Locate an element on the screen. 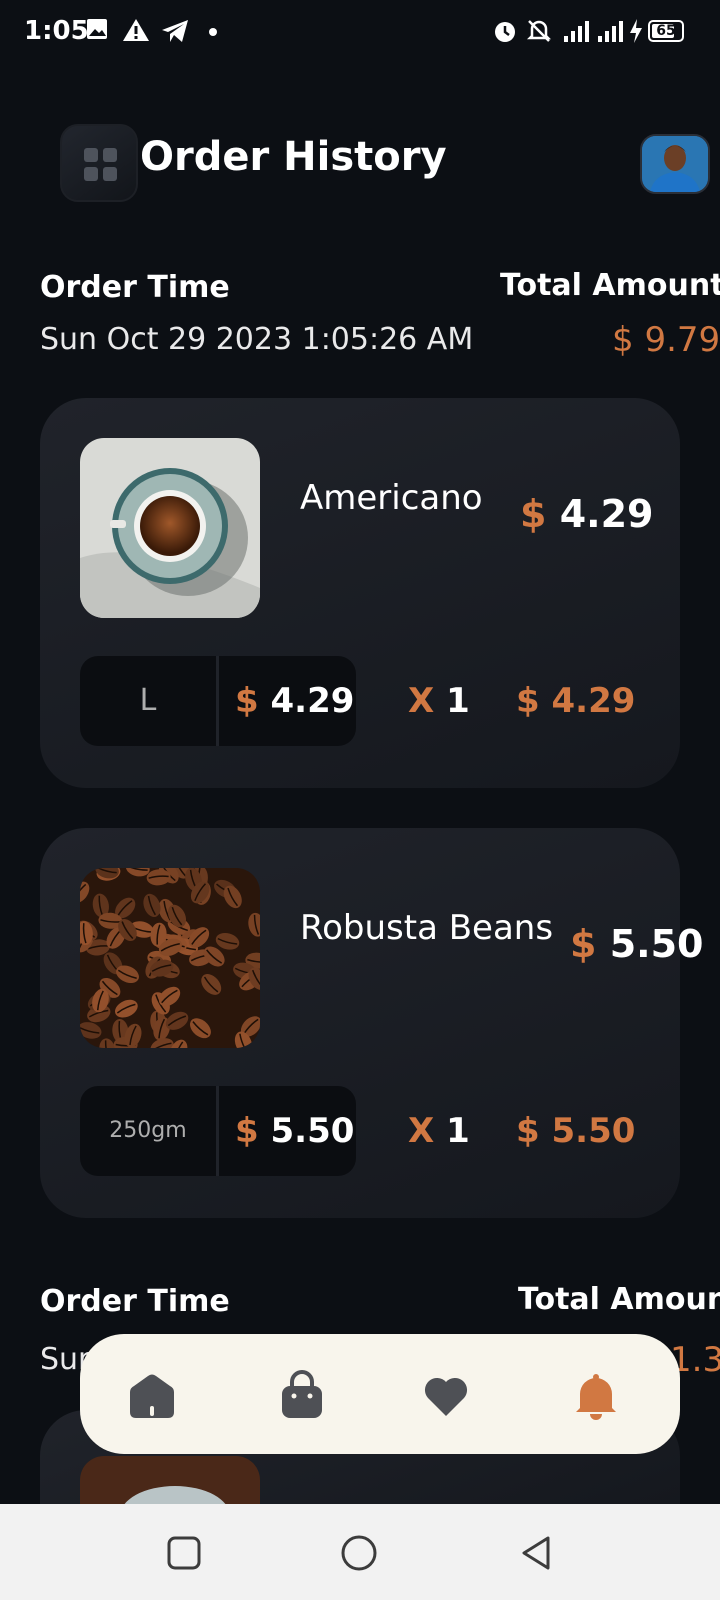 The image size is (720, 1600). size-label: 250gm is located at coordinates (148, 1130).